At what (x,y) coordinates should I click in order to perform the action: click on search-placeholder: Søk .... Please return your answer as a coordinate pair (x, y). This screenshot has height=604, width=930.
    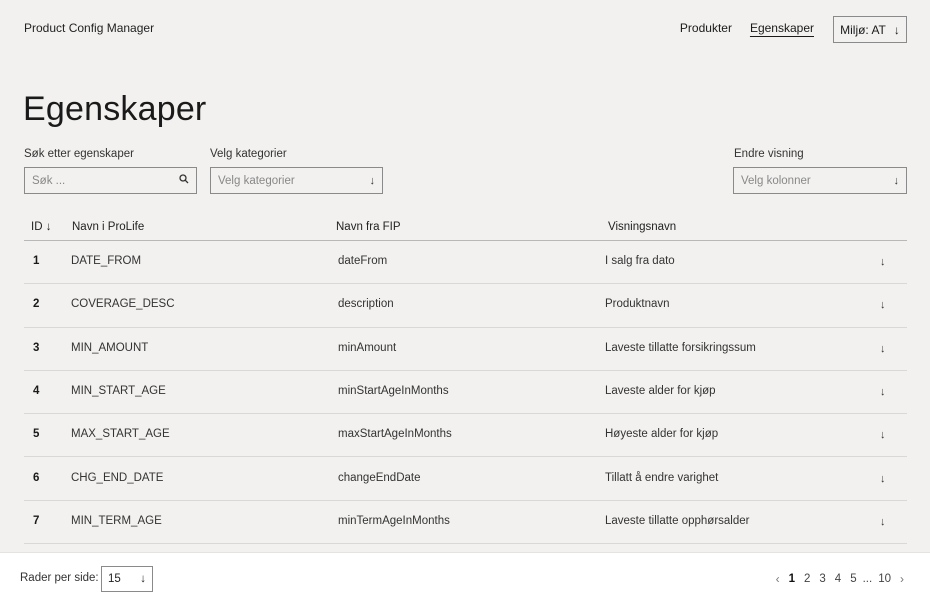
    Looking at the image, I should click on (49, 180).